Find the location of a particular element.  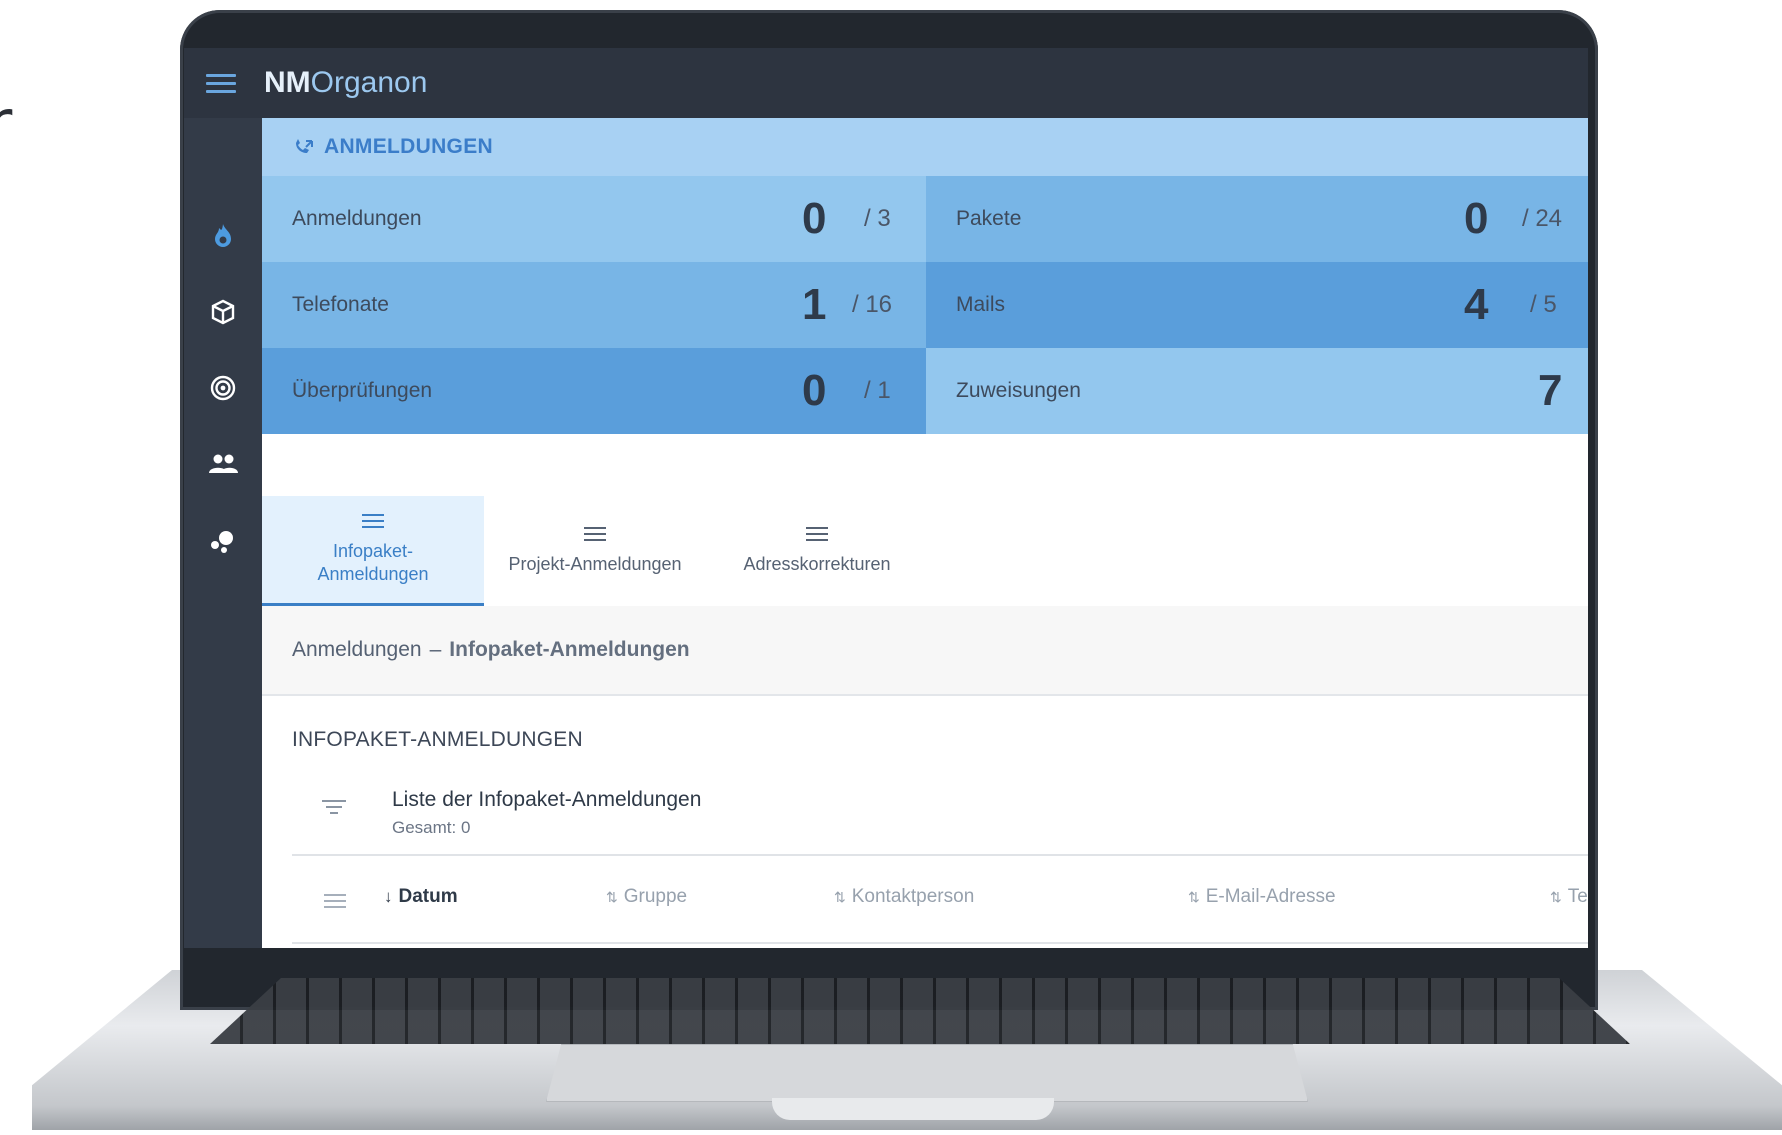

sidebar-item-users is located at coordinates (223, 464).